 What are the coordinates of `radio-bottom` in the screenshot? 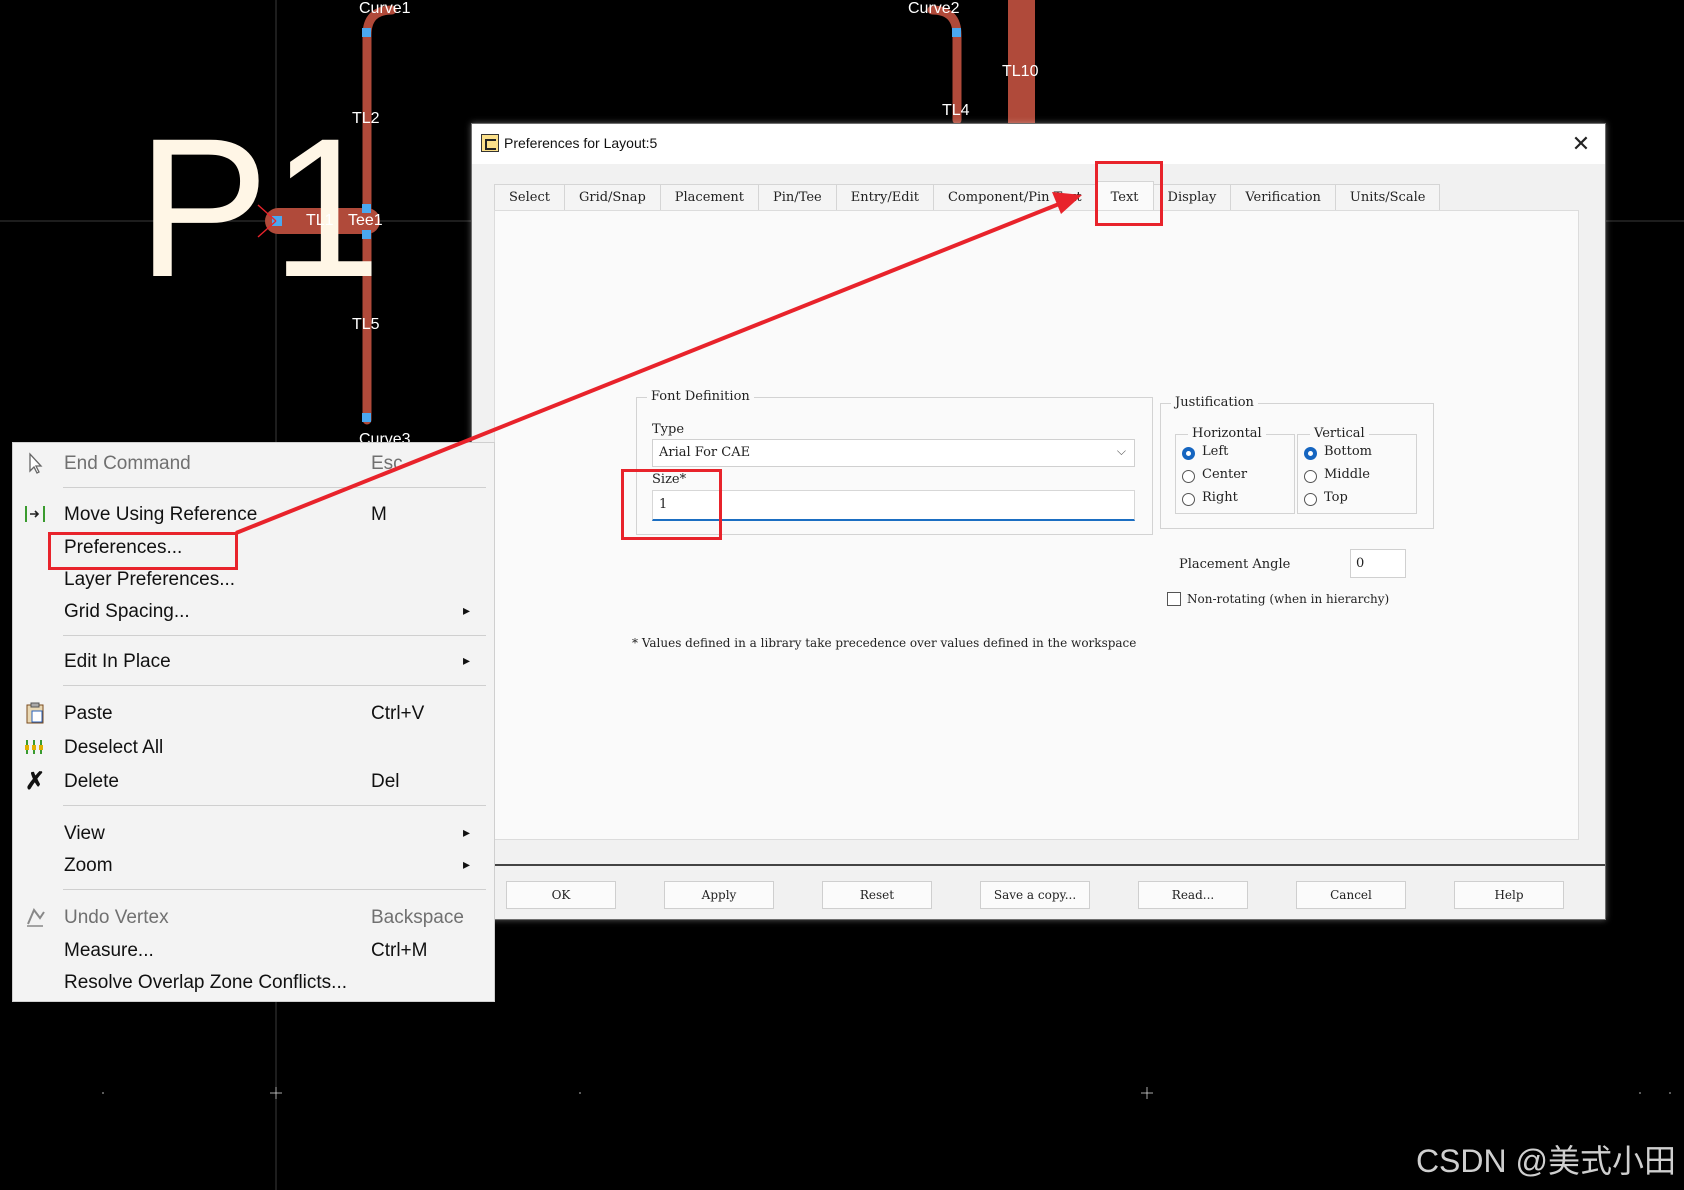 It's located at (1310, 453).